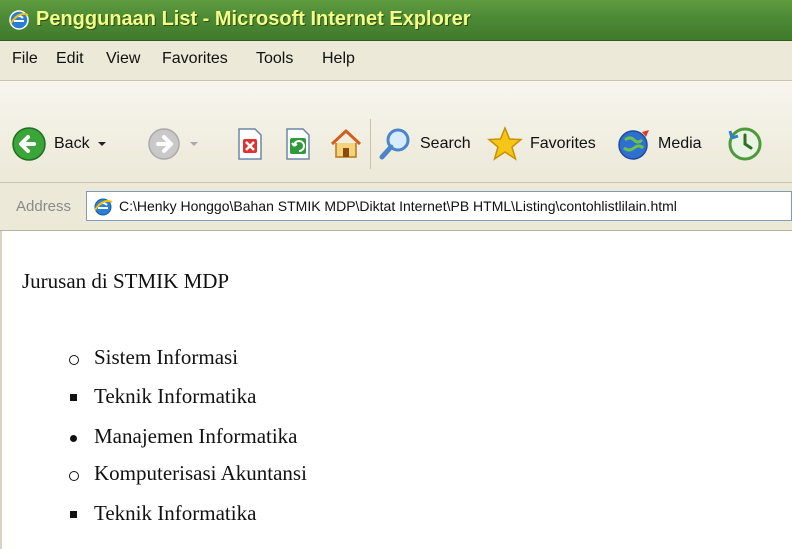 Image resolution: width=792 pixels, height=549 pixels. I want to click on toolbar-separator, so click(370, 144).